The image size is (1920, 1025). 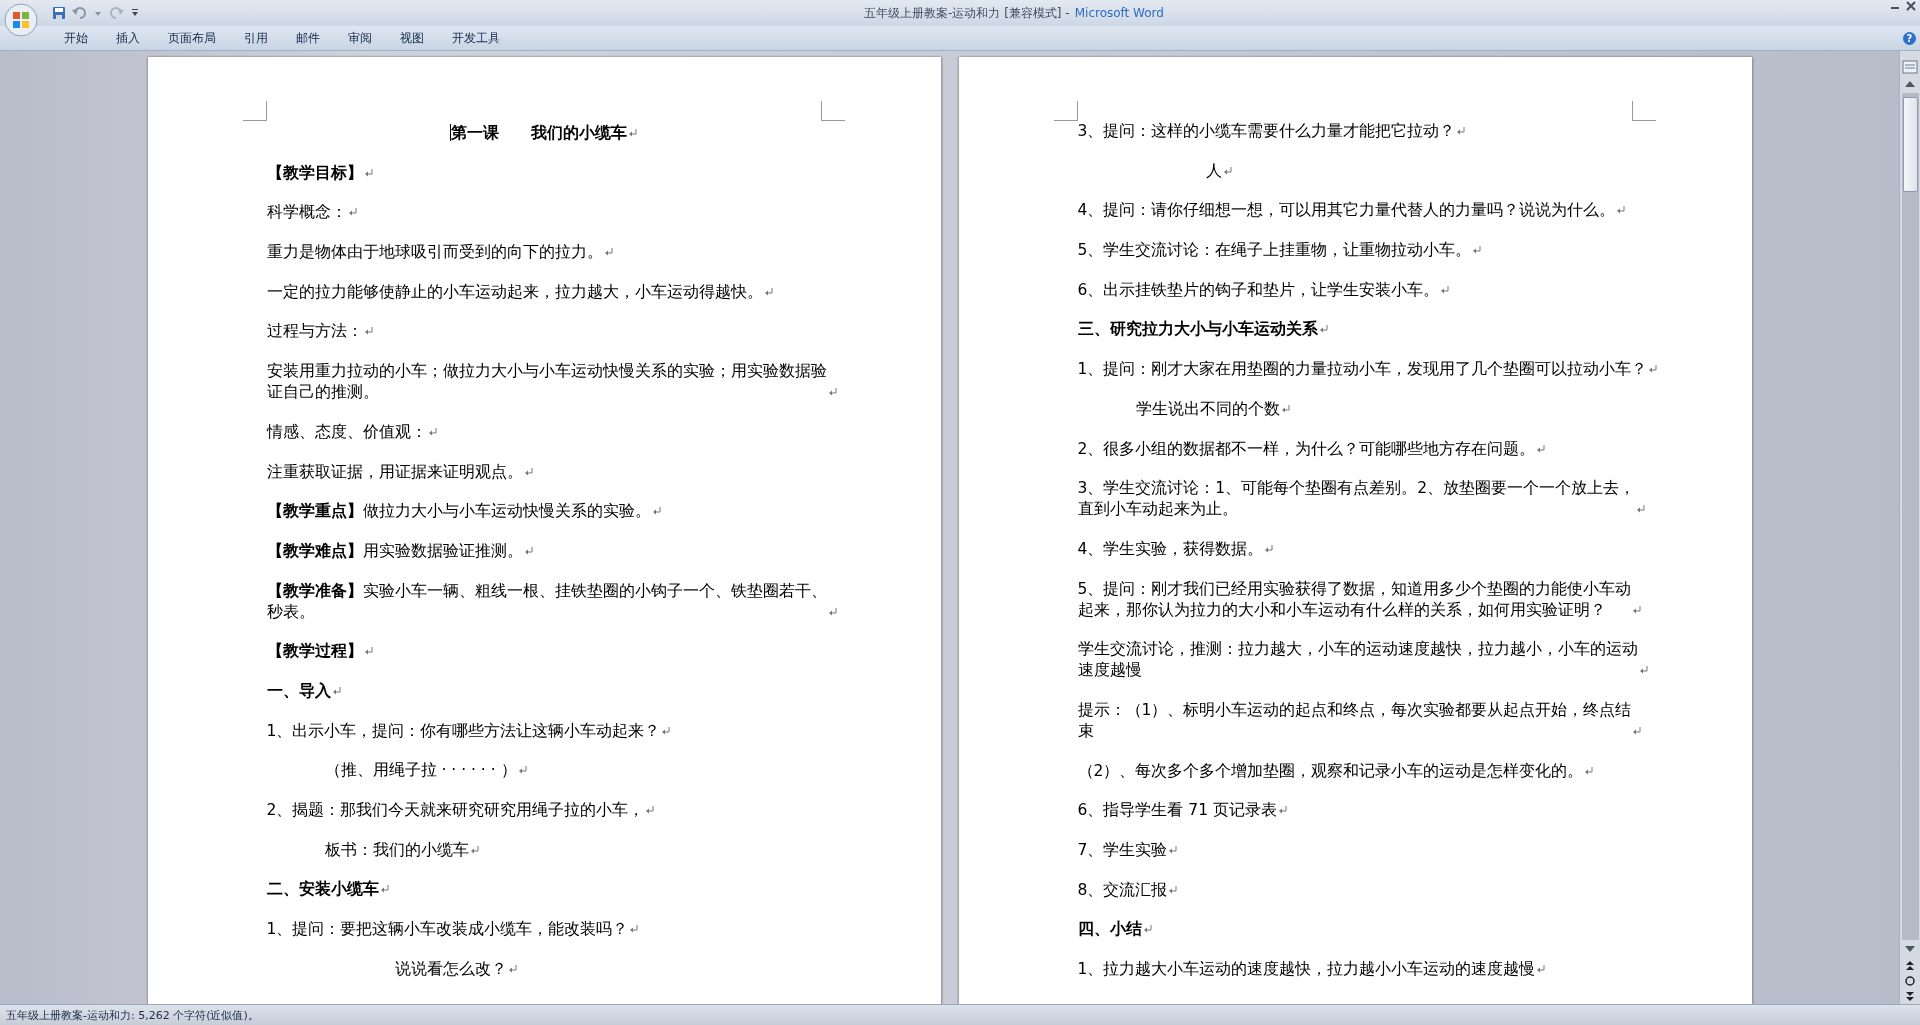 I want to click on paragraph: （2）、每次多个多个增加垫圈，观察和记录小车的运动是怎样变化的。, so click(x=1330, y=771).